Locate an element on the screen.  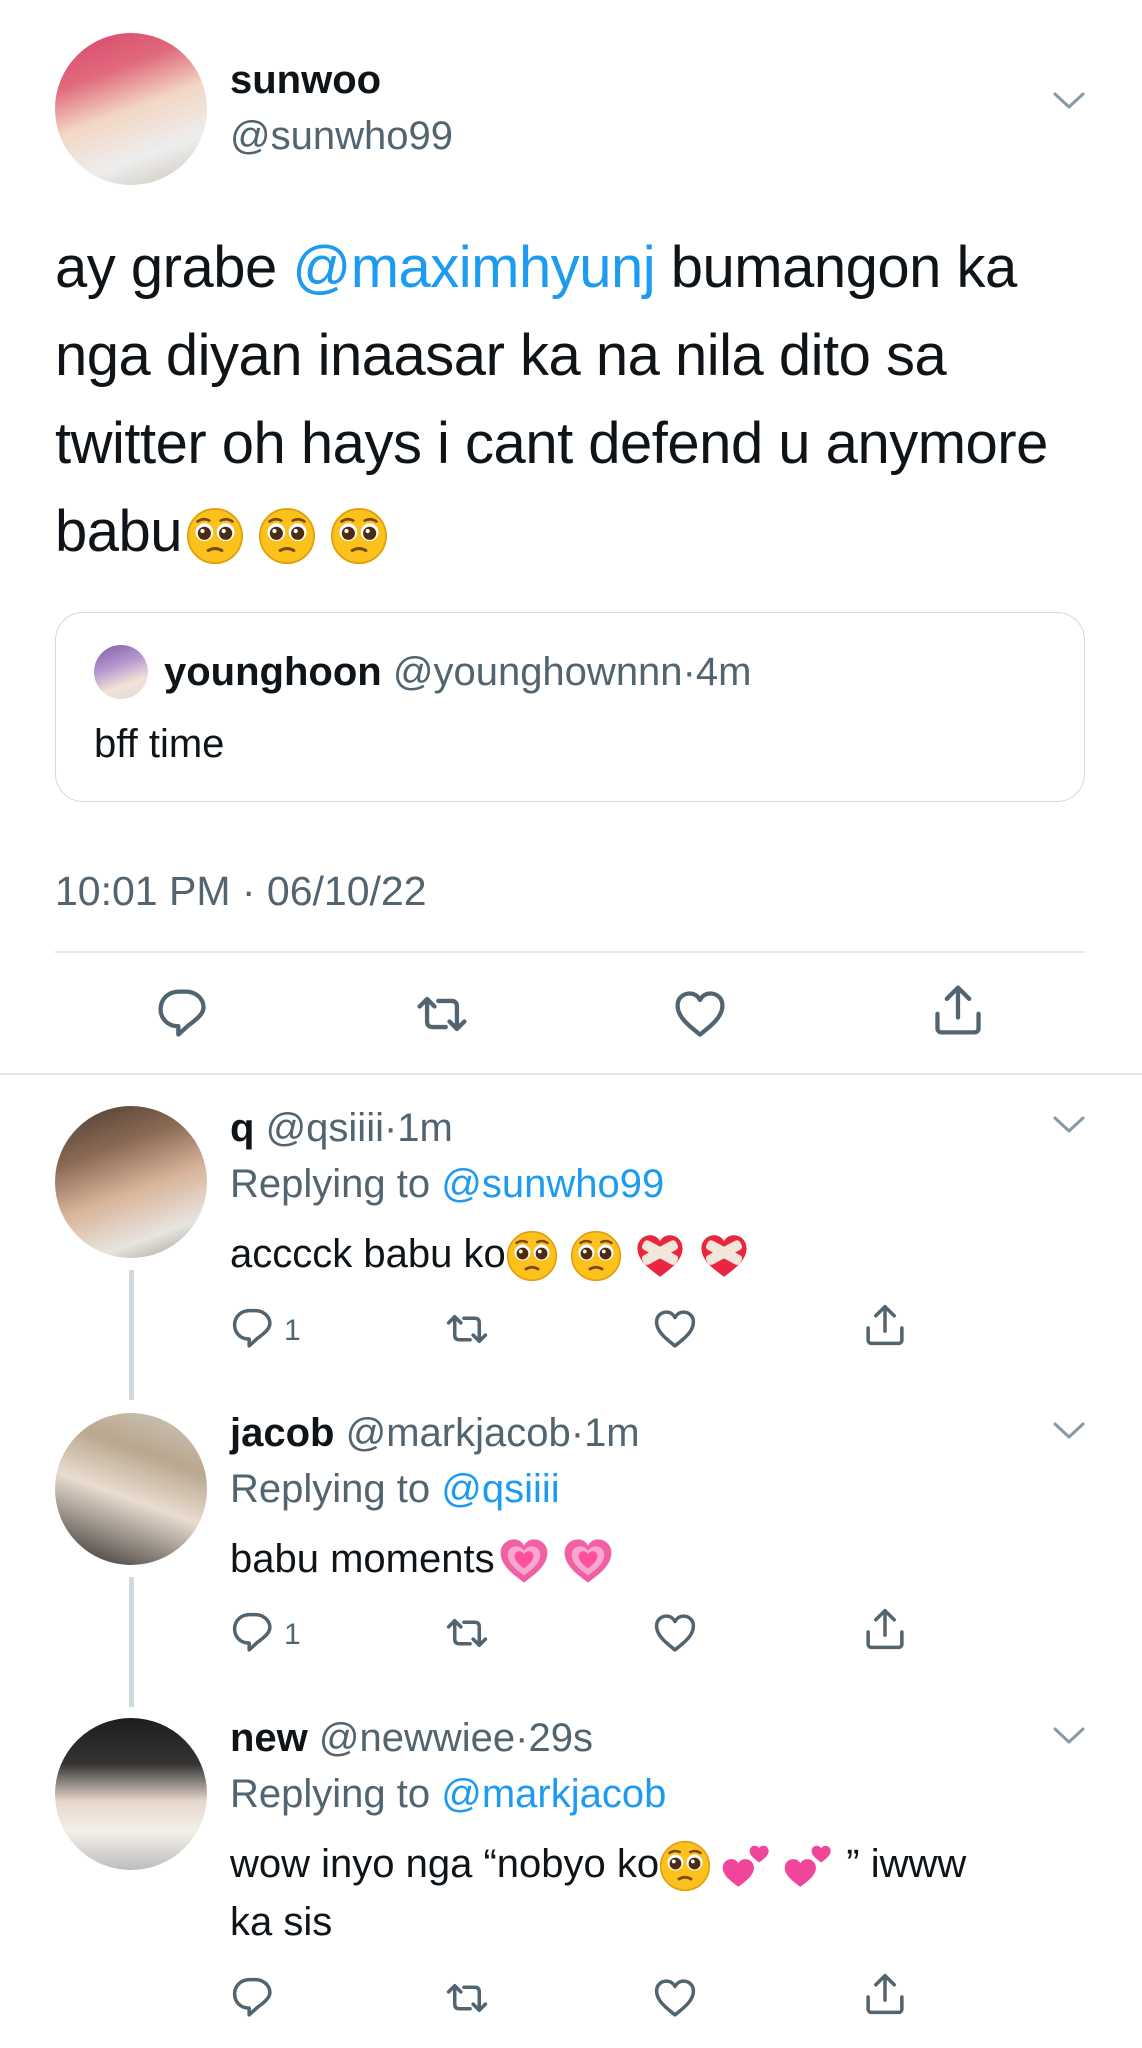
replying-to-mention: @sunwho99 is located at coordinates (552, 1184).